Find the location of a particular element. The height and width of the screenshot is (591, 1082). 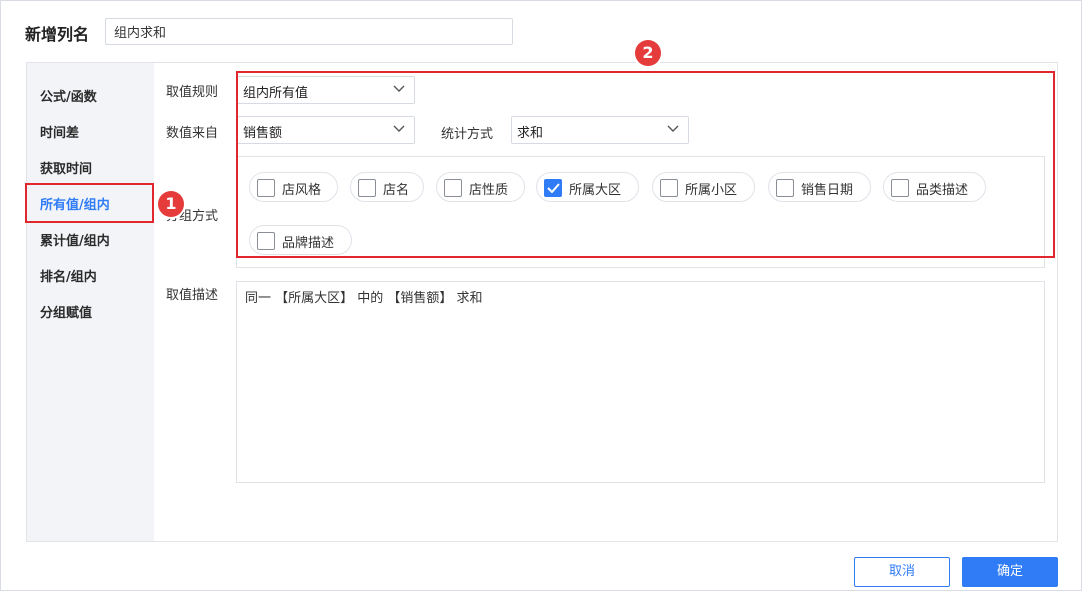

stat-method-label: 统计方式 is located at coordinates (467, 134).